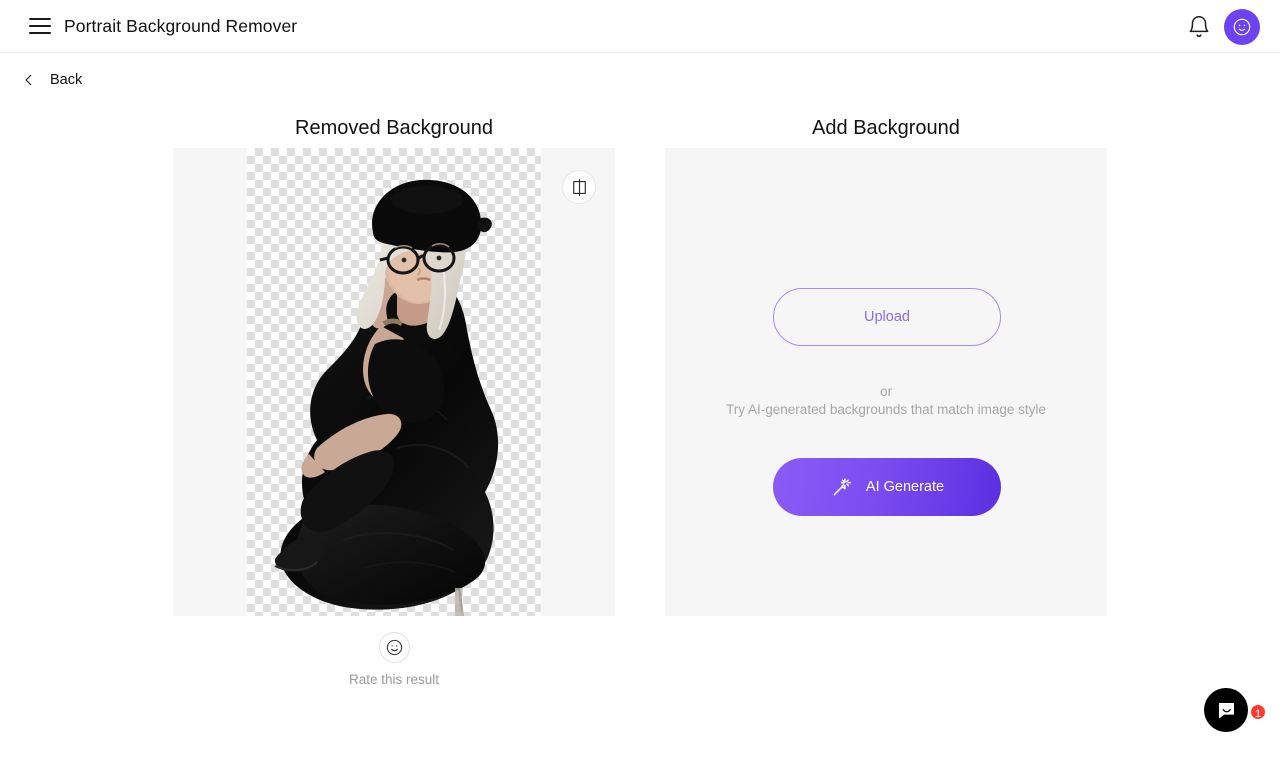 Image resolution: width=1280 pixels, height=768 pixels. Describe the element at coordinates (886, 128) in the screenshot. I see `add-background-title: Add Background` at that location.